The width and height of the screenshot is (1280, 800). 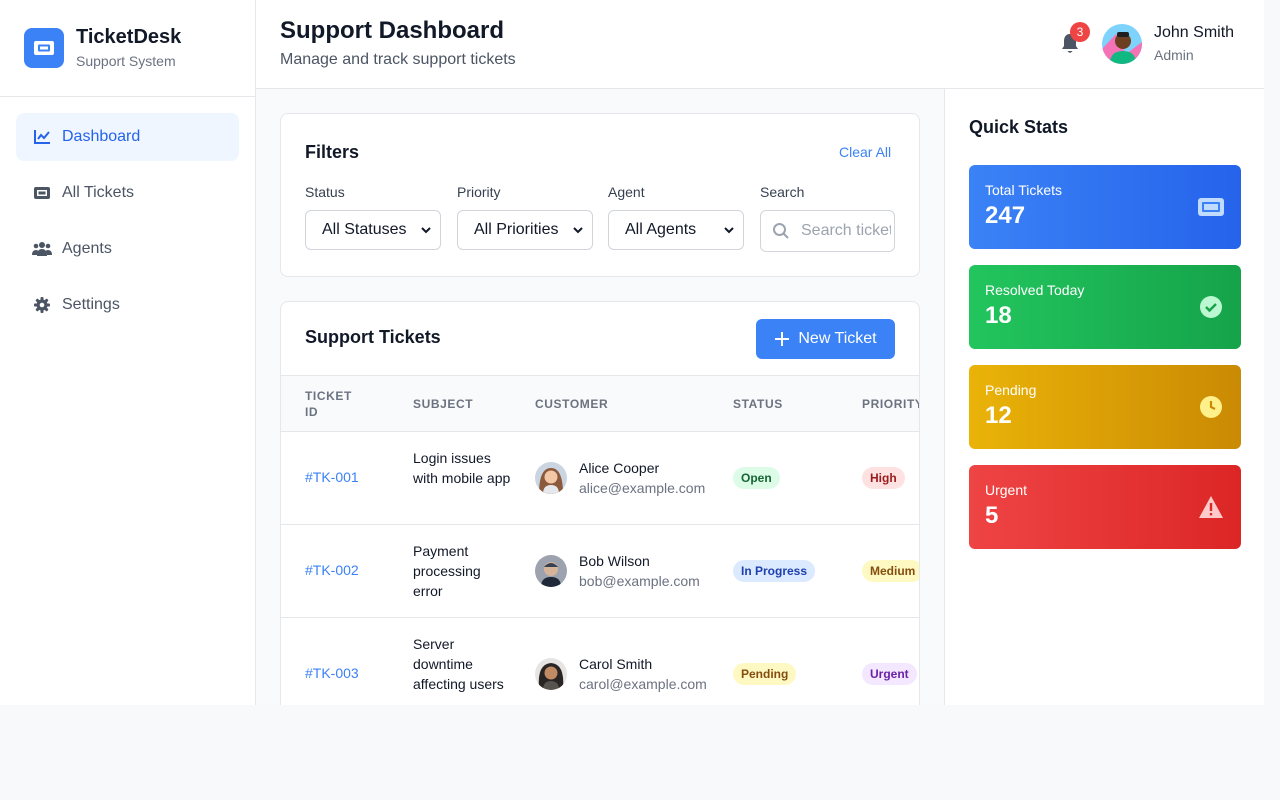 What do you see at coordinates (1211, 307) in the screenshot?
I see `check-circle-icon` at bounding box center [1211, 307].